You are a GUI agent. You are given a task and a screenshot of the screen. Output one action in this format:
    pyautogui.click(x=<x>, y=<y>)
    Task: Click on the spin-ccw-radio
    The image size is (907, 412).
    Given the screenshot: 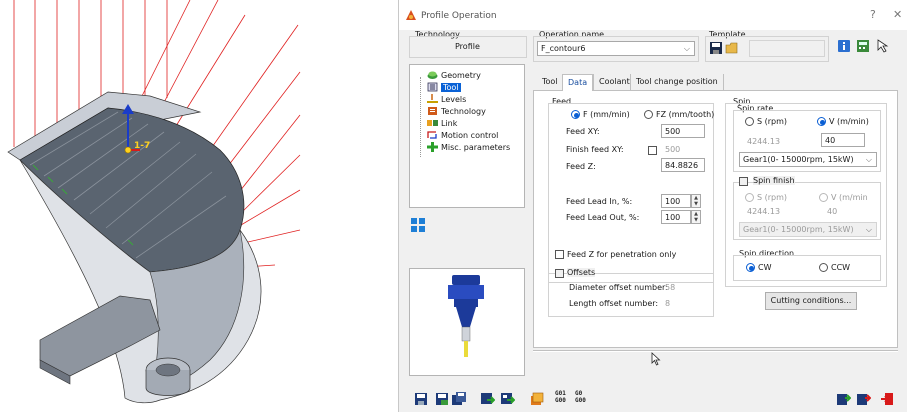 What is the action you would take?
    pyautogui.click(x=823, y=267)
    